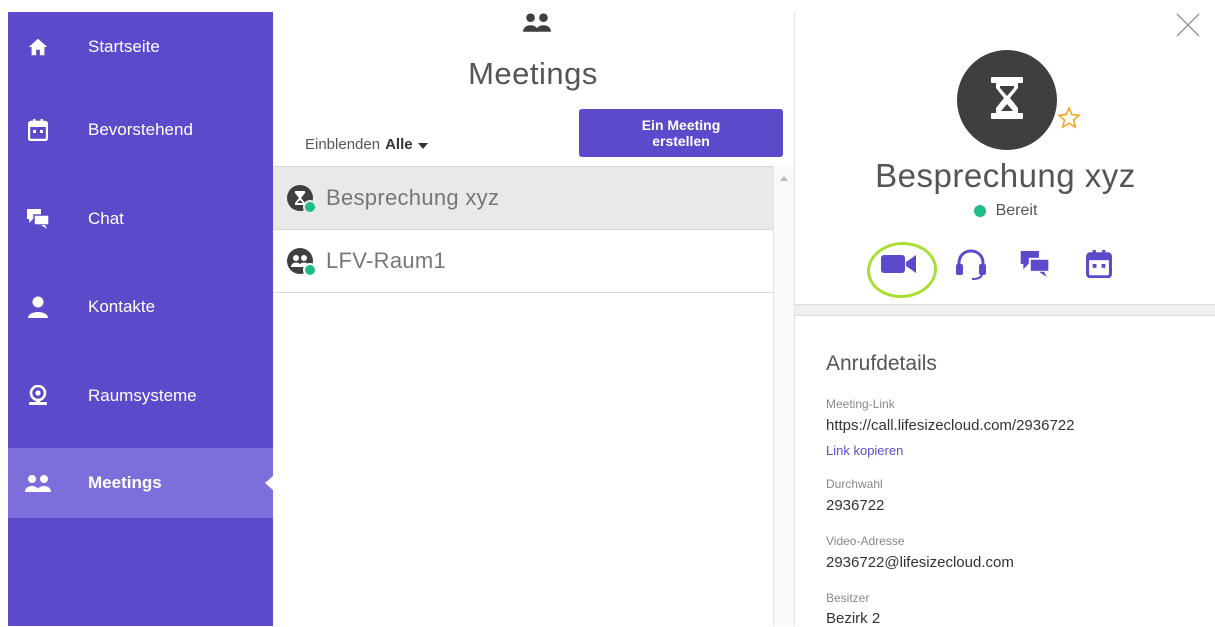 This screenshot has height=627, width=1215. I want to click on sidebar-item-meetings: Meetings, so click(140, 483).